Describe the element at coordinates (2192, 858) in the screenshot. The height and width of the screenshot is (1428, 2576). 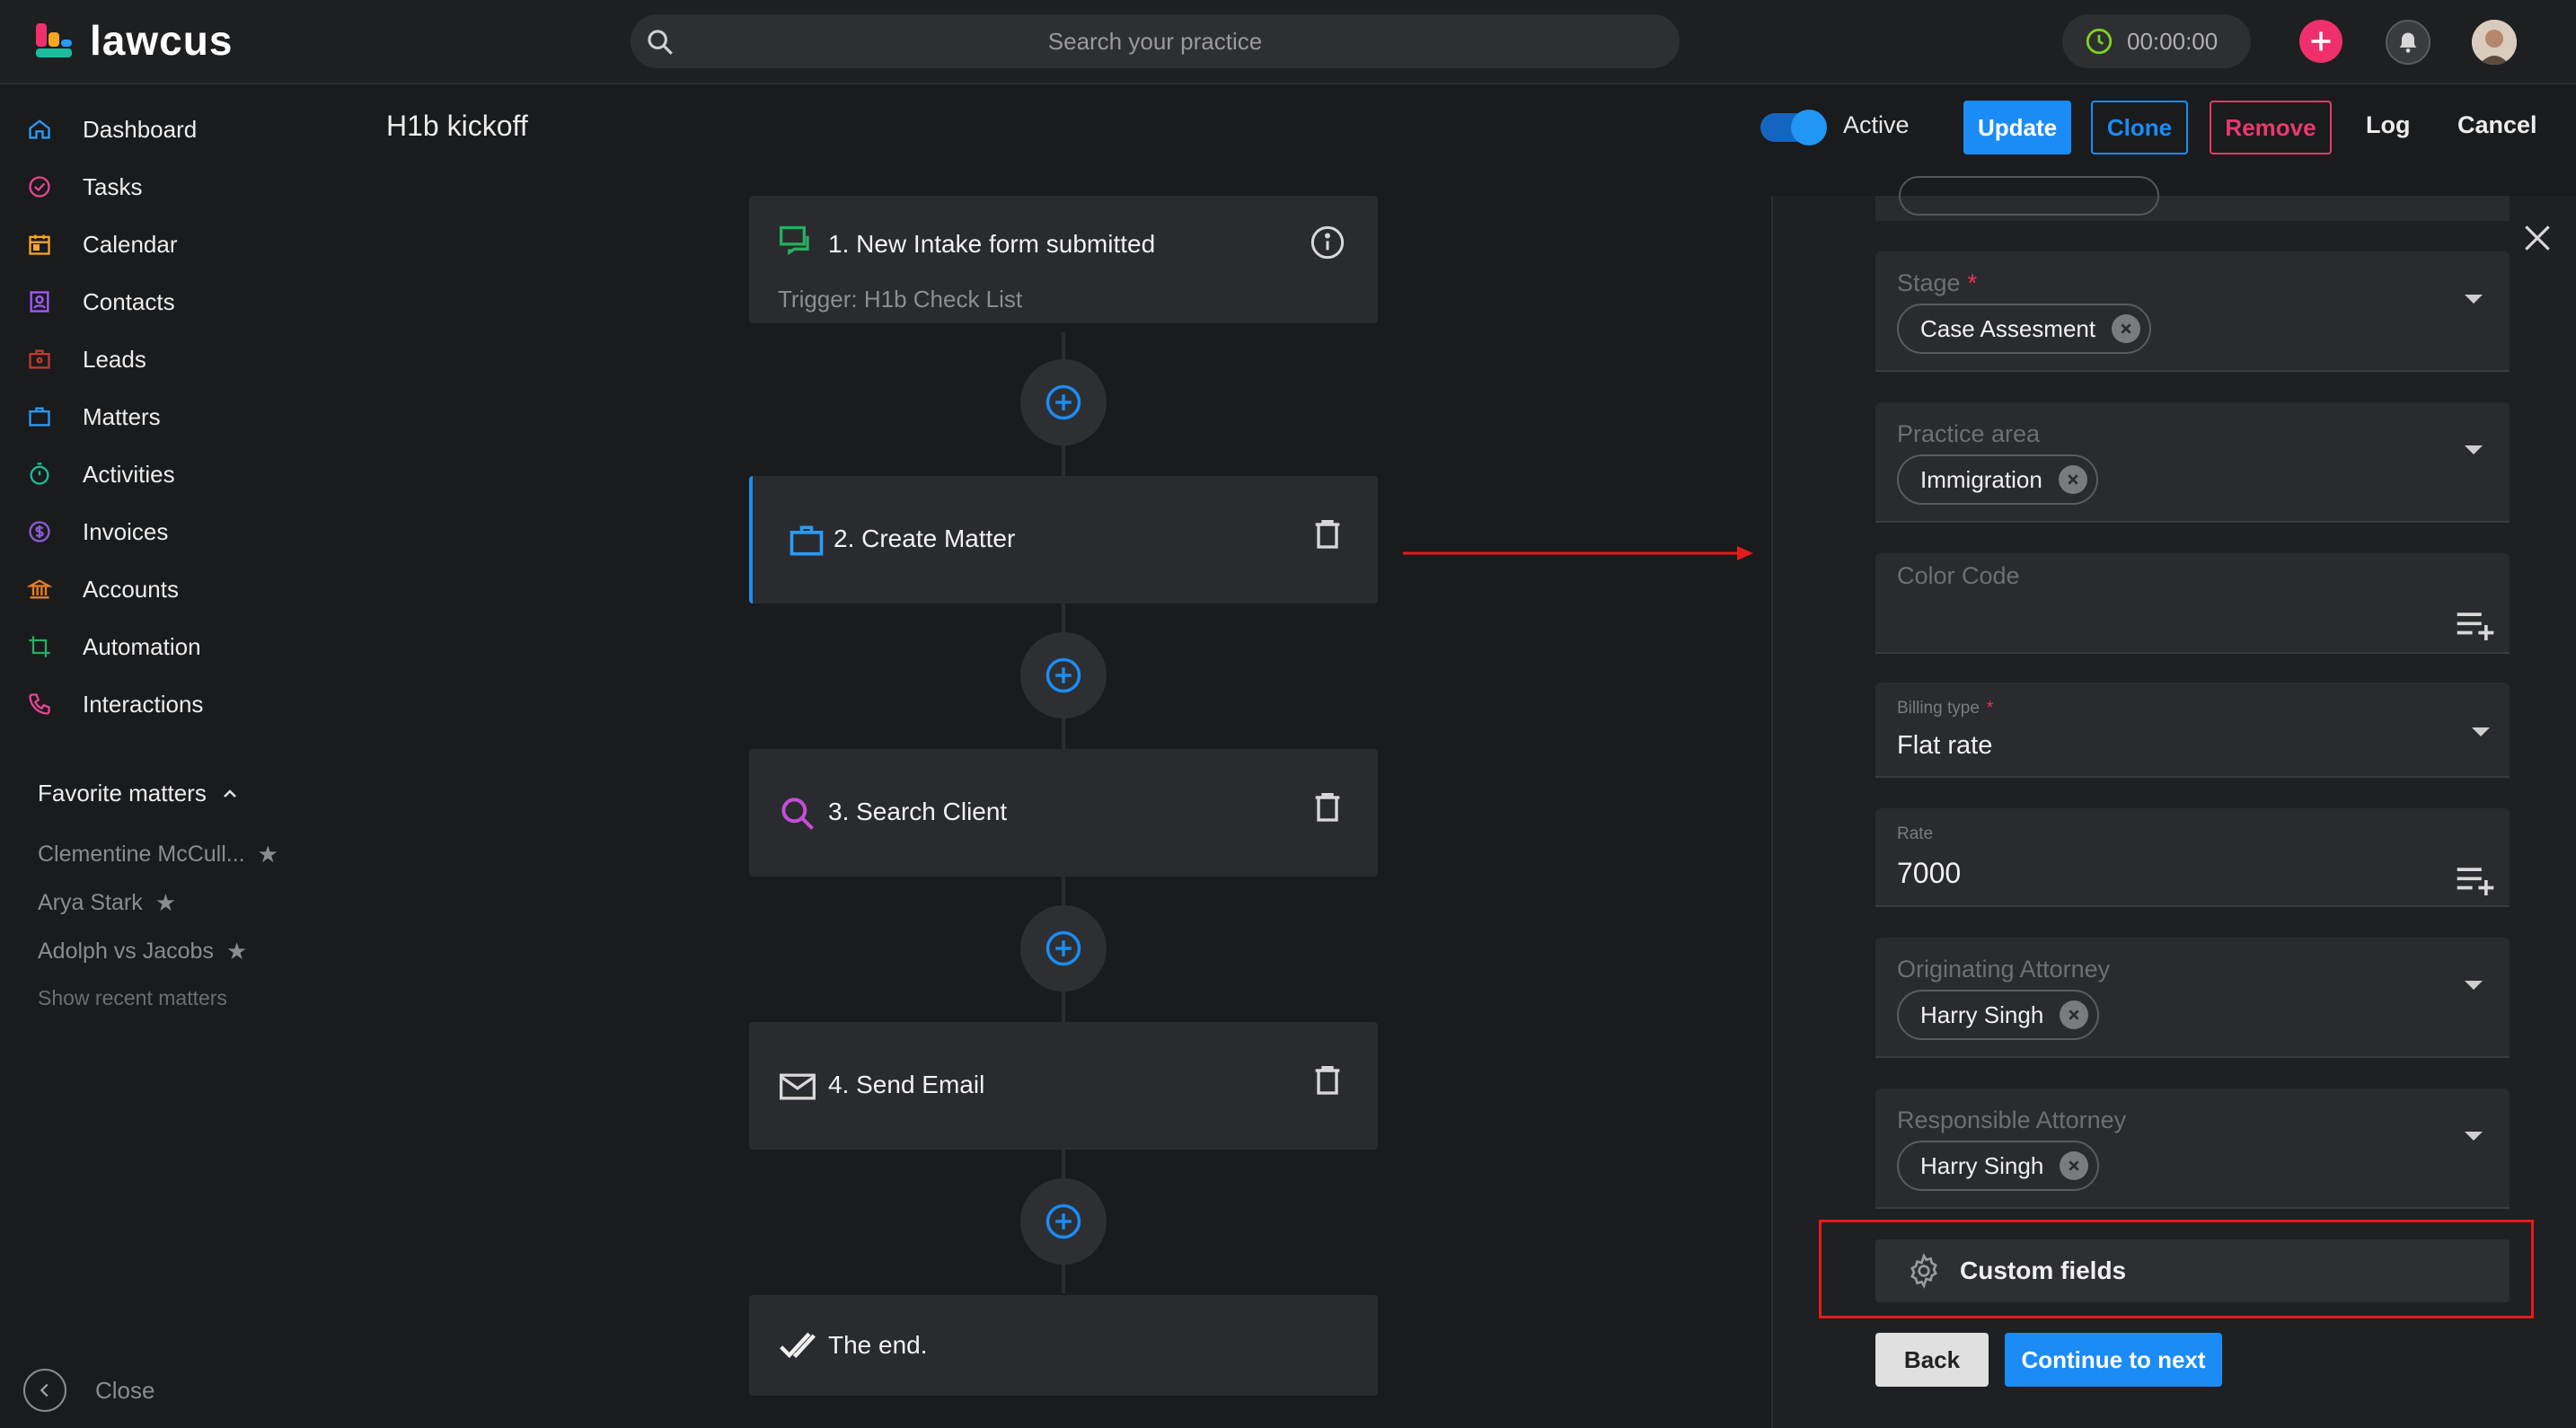
I see `rate-field: Rate 7000` at that location.